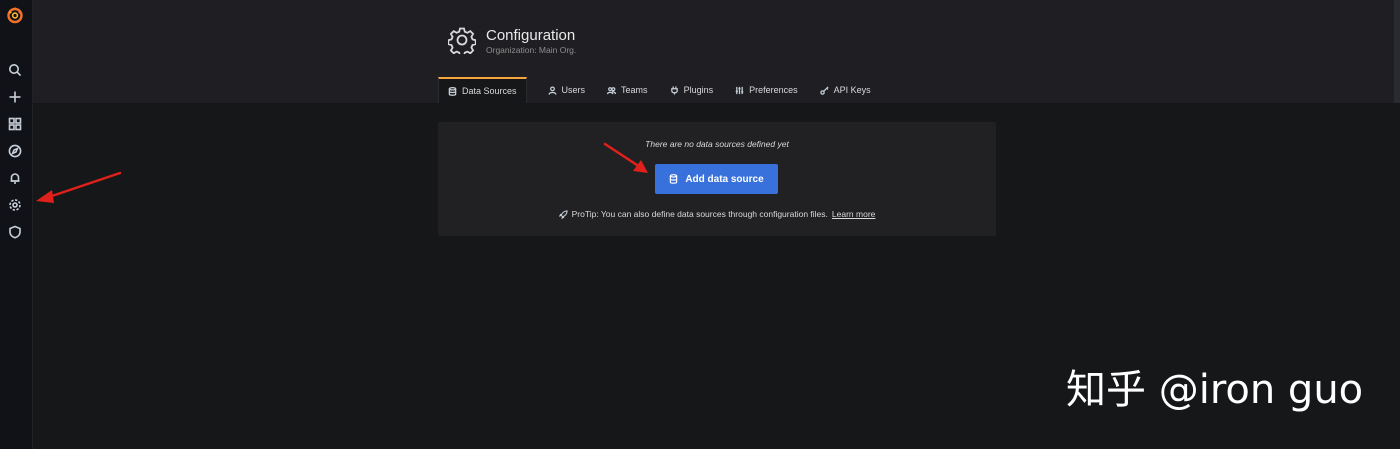 The height and width of the screenshot is (449, 1400). What do you see at coordinates (824, 90) in the screenshot?
I see `key-icon` at bounding box center [824, 90].